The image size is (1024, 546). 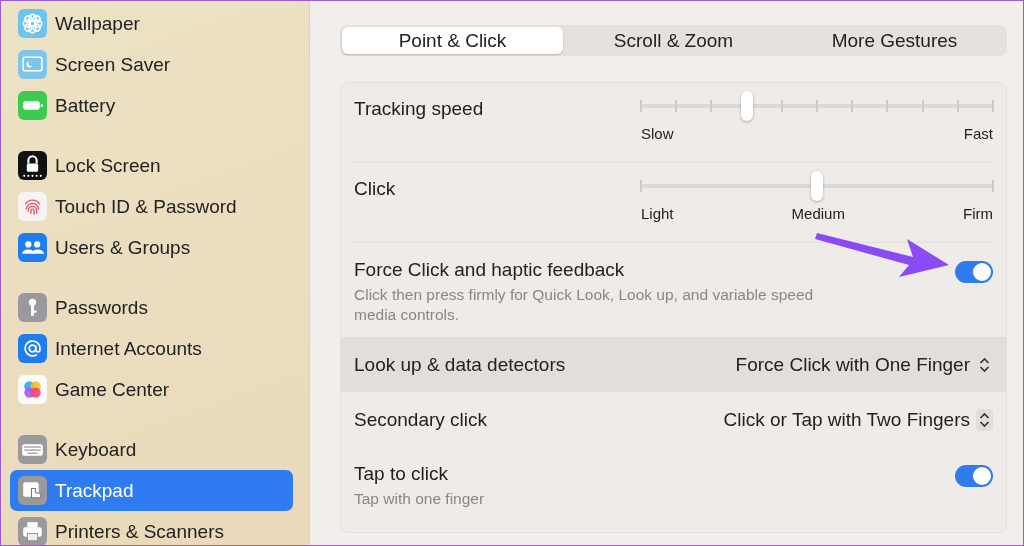 What do you see at coordinates (673, 40) in the screenshot?
I see `tab: Scroll & Zoom` at bounding box center [673, 40].